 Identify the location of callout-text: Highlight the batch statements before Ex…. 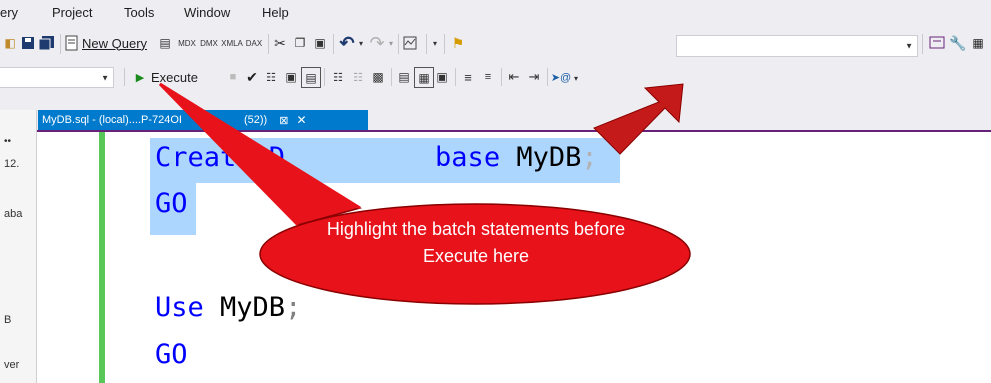
(476, 242).